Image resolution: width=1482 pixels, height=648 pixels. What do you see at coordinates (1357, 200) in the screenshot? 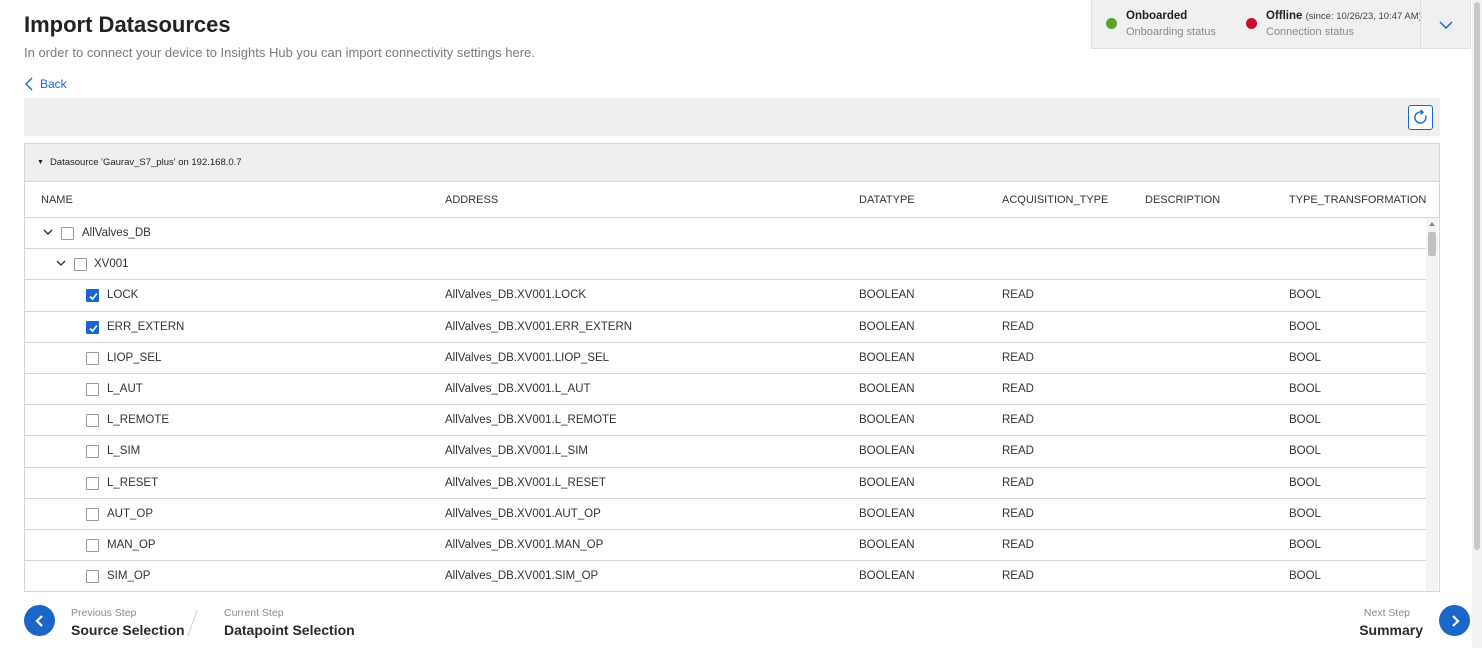
I see `col-type-transformation: TYPE_TRANSFORMATION` at bounding box center [1357, 200].